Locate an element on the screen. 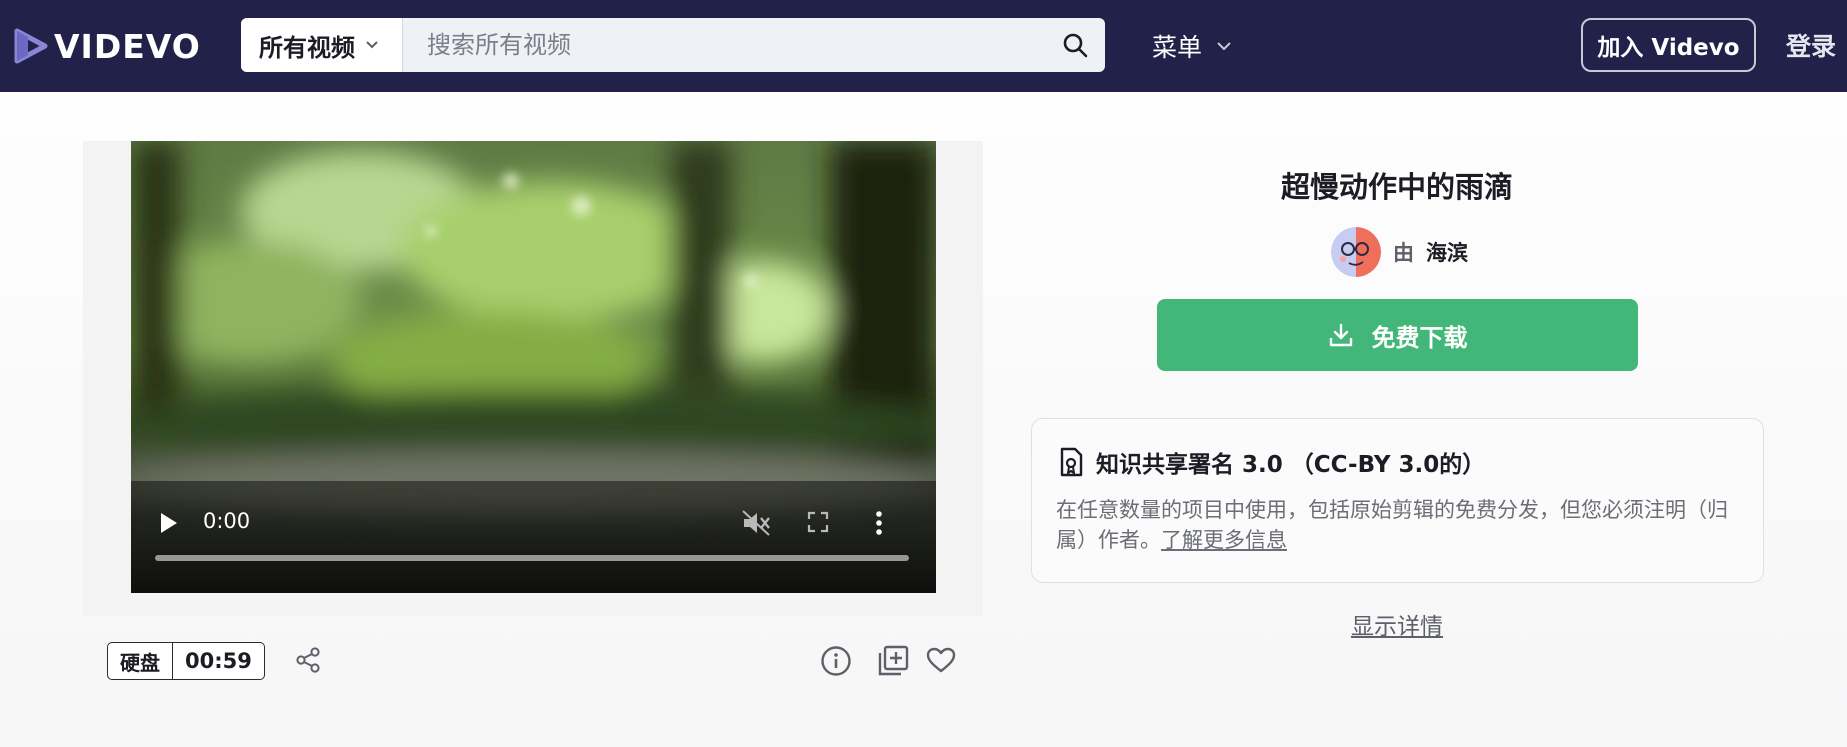 The height and width of the screenshot is (747, 1847). menu-dropdown: 菜单 is located at coordinates (1192, 46).